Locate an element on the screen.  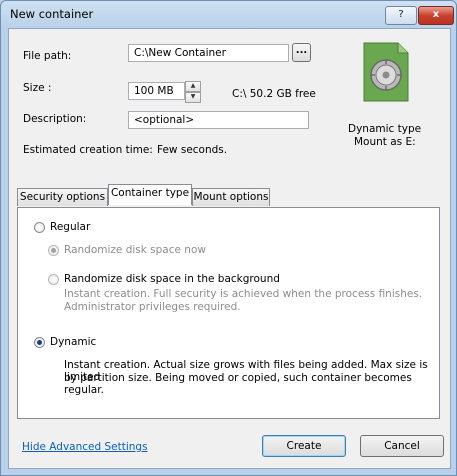
file-path-label: File path: is located at coordinates (47, 56).